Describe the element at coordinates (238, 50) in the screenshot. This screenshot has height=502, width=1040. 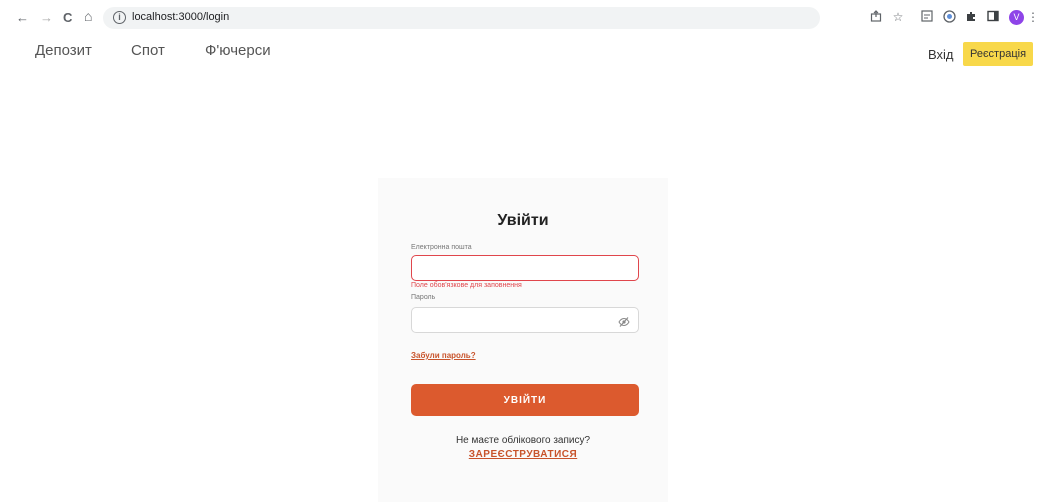
I see `nav-futures: Ф'ючерси` at that location.